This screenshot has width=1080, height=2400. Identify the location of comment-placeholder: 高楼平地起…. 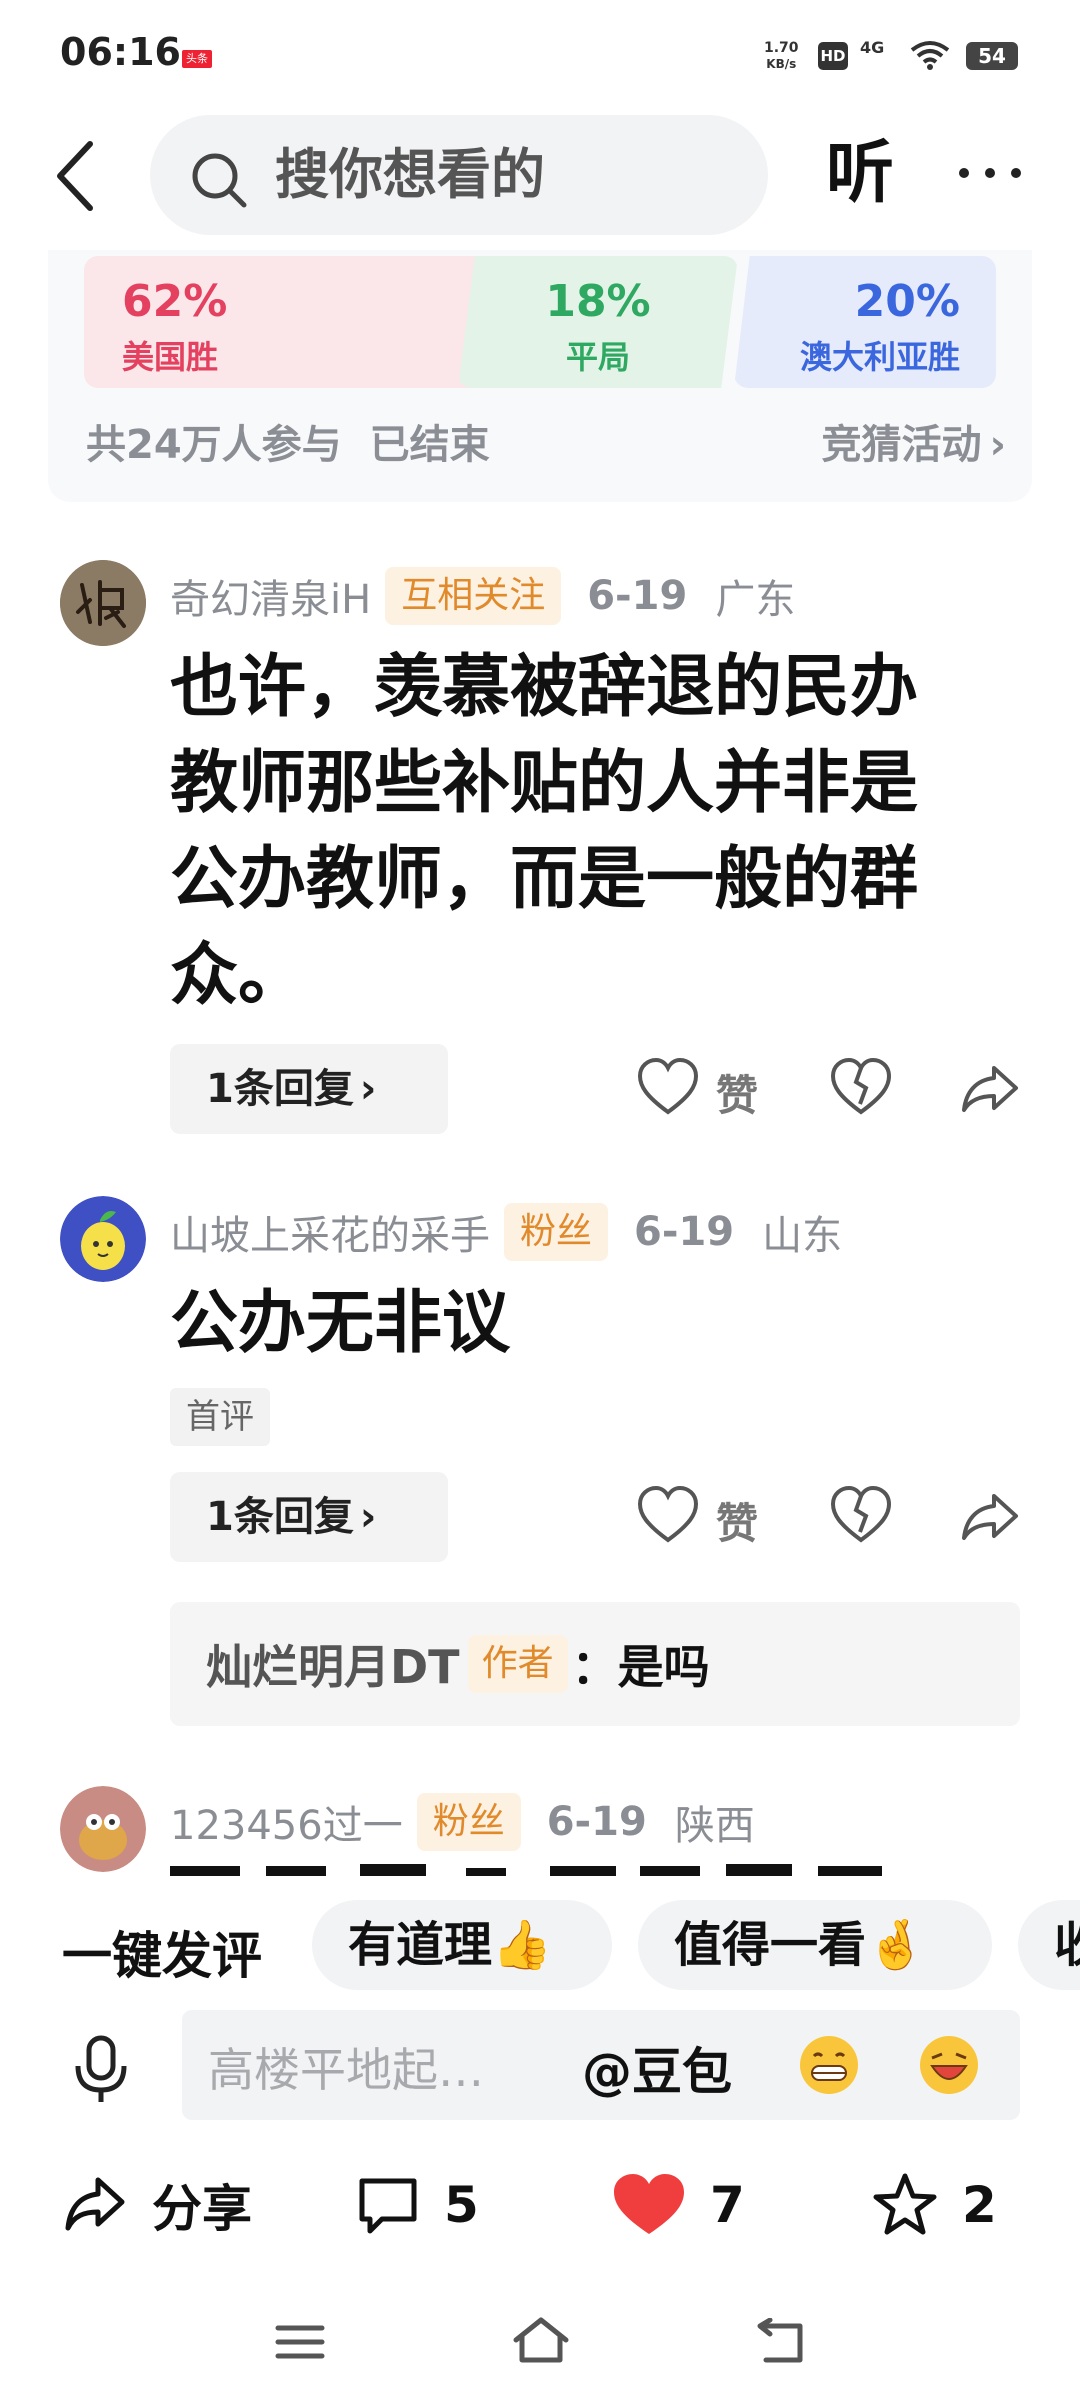
(346, 2070).